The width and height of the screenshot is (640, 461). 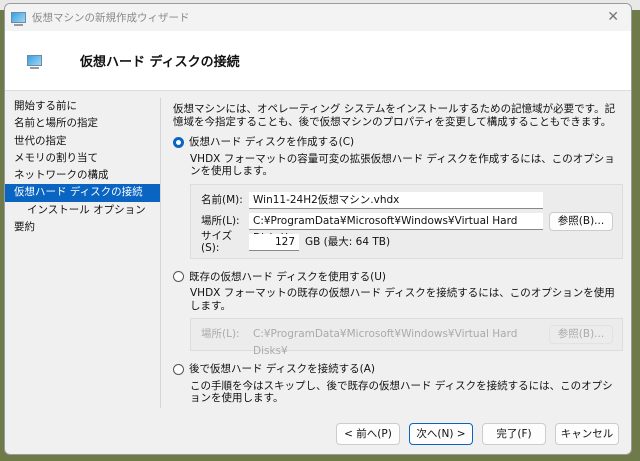 What do you see at coordinates (282, 369) in the screenshot?
I see `radio-label: 後で仮想ハード ディスクを接続する(A)` at bounding box center [282, 369].